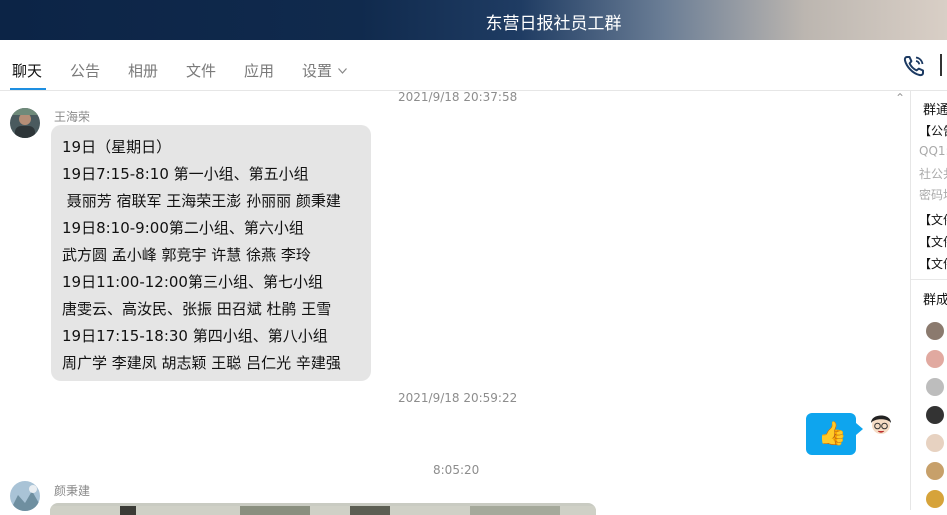  Describe the element at coordinates (143, 70) in the screenshot. I see `tab-album: 相册` at that location.